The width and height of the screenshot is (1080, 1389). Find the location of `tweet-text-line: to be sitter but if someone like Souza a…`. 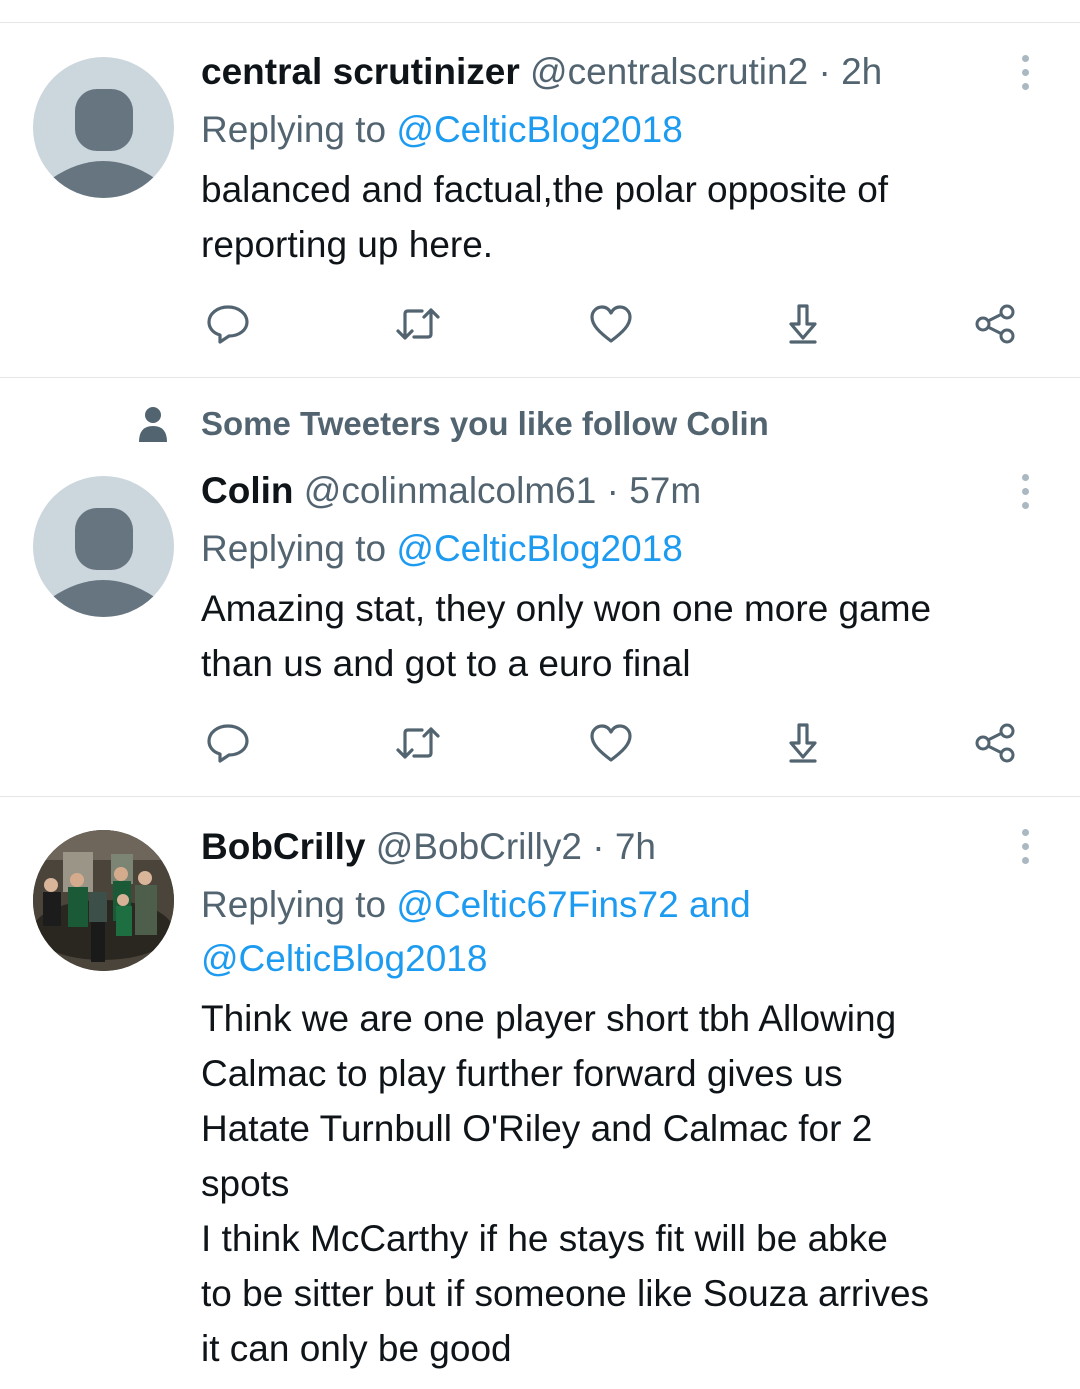

tweet-text-line: to be sitter but if someone like Souza a… is located at coordinates (565, 1293).